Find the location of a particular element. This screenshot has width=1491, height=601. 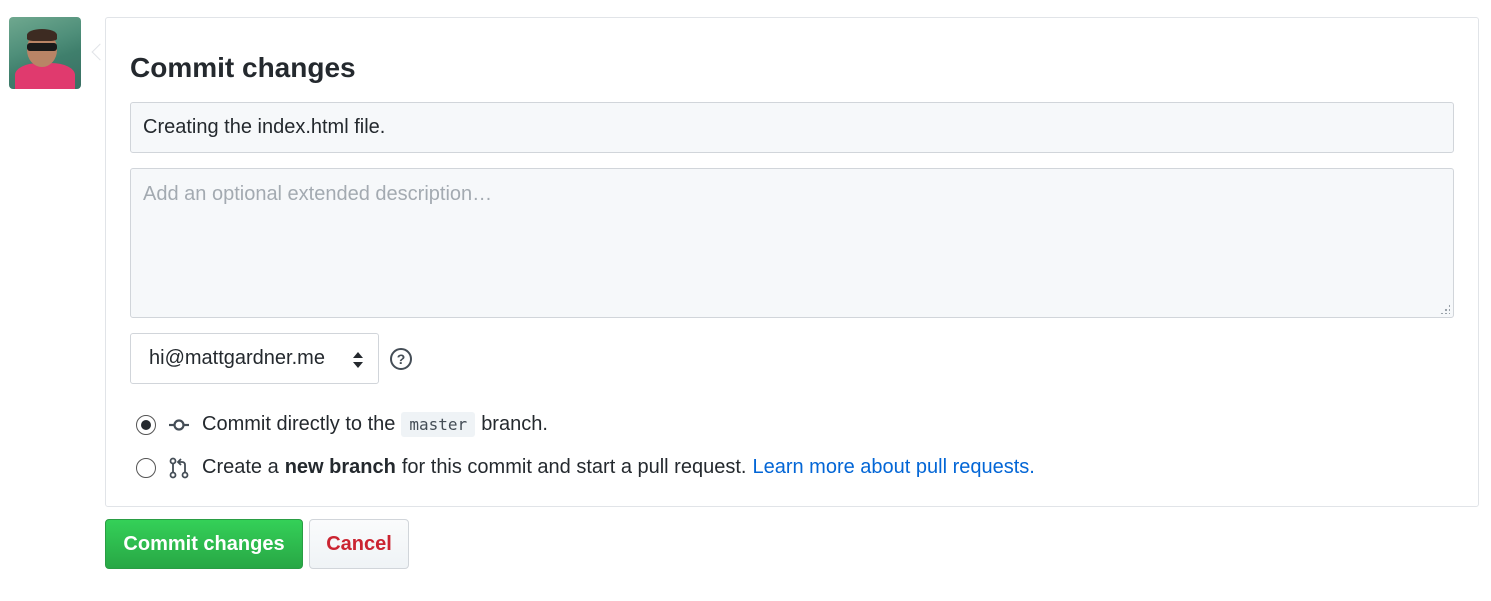

avatar is located at coordinates (45, 53).